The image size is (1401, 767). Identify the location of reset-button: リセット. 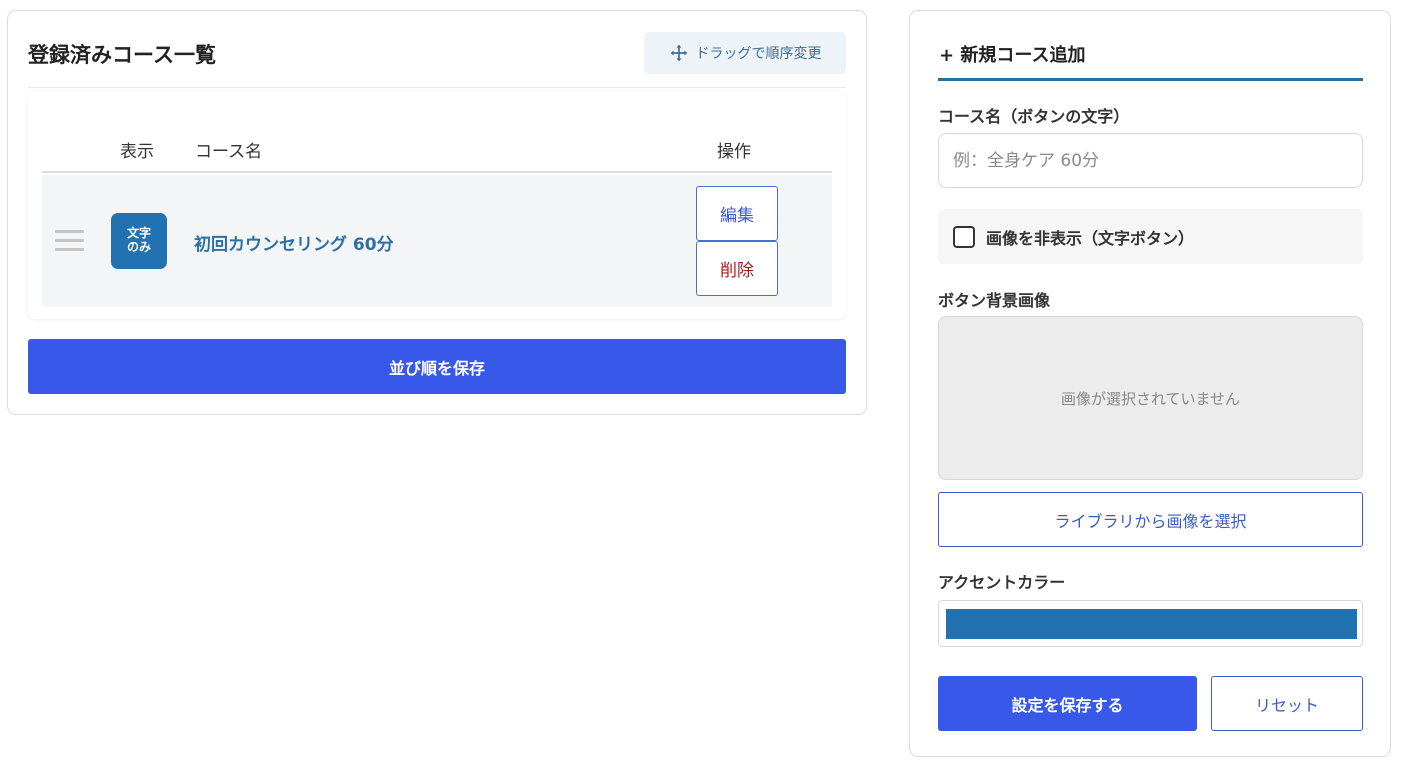
(1287, 703).